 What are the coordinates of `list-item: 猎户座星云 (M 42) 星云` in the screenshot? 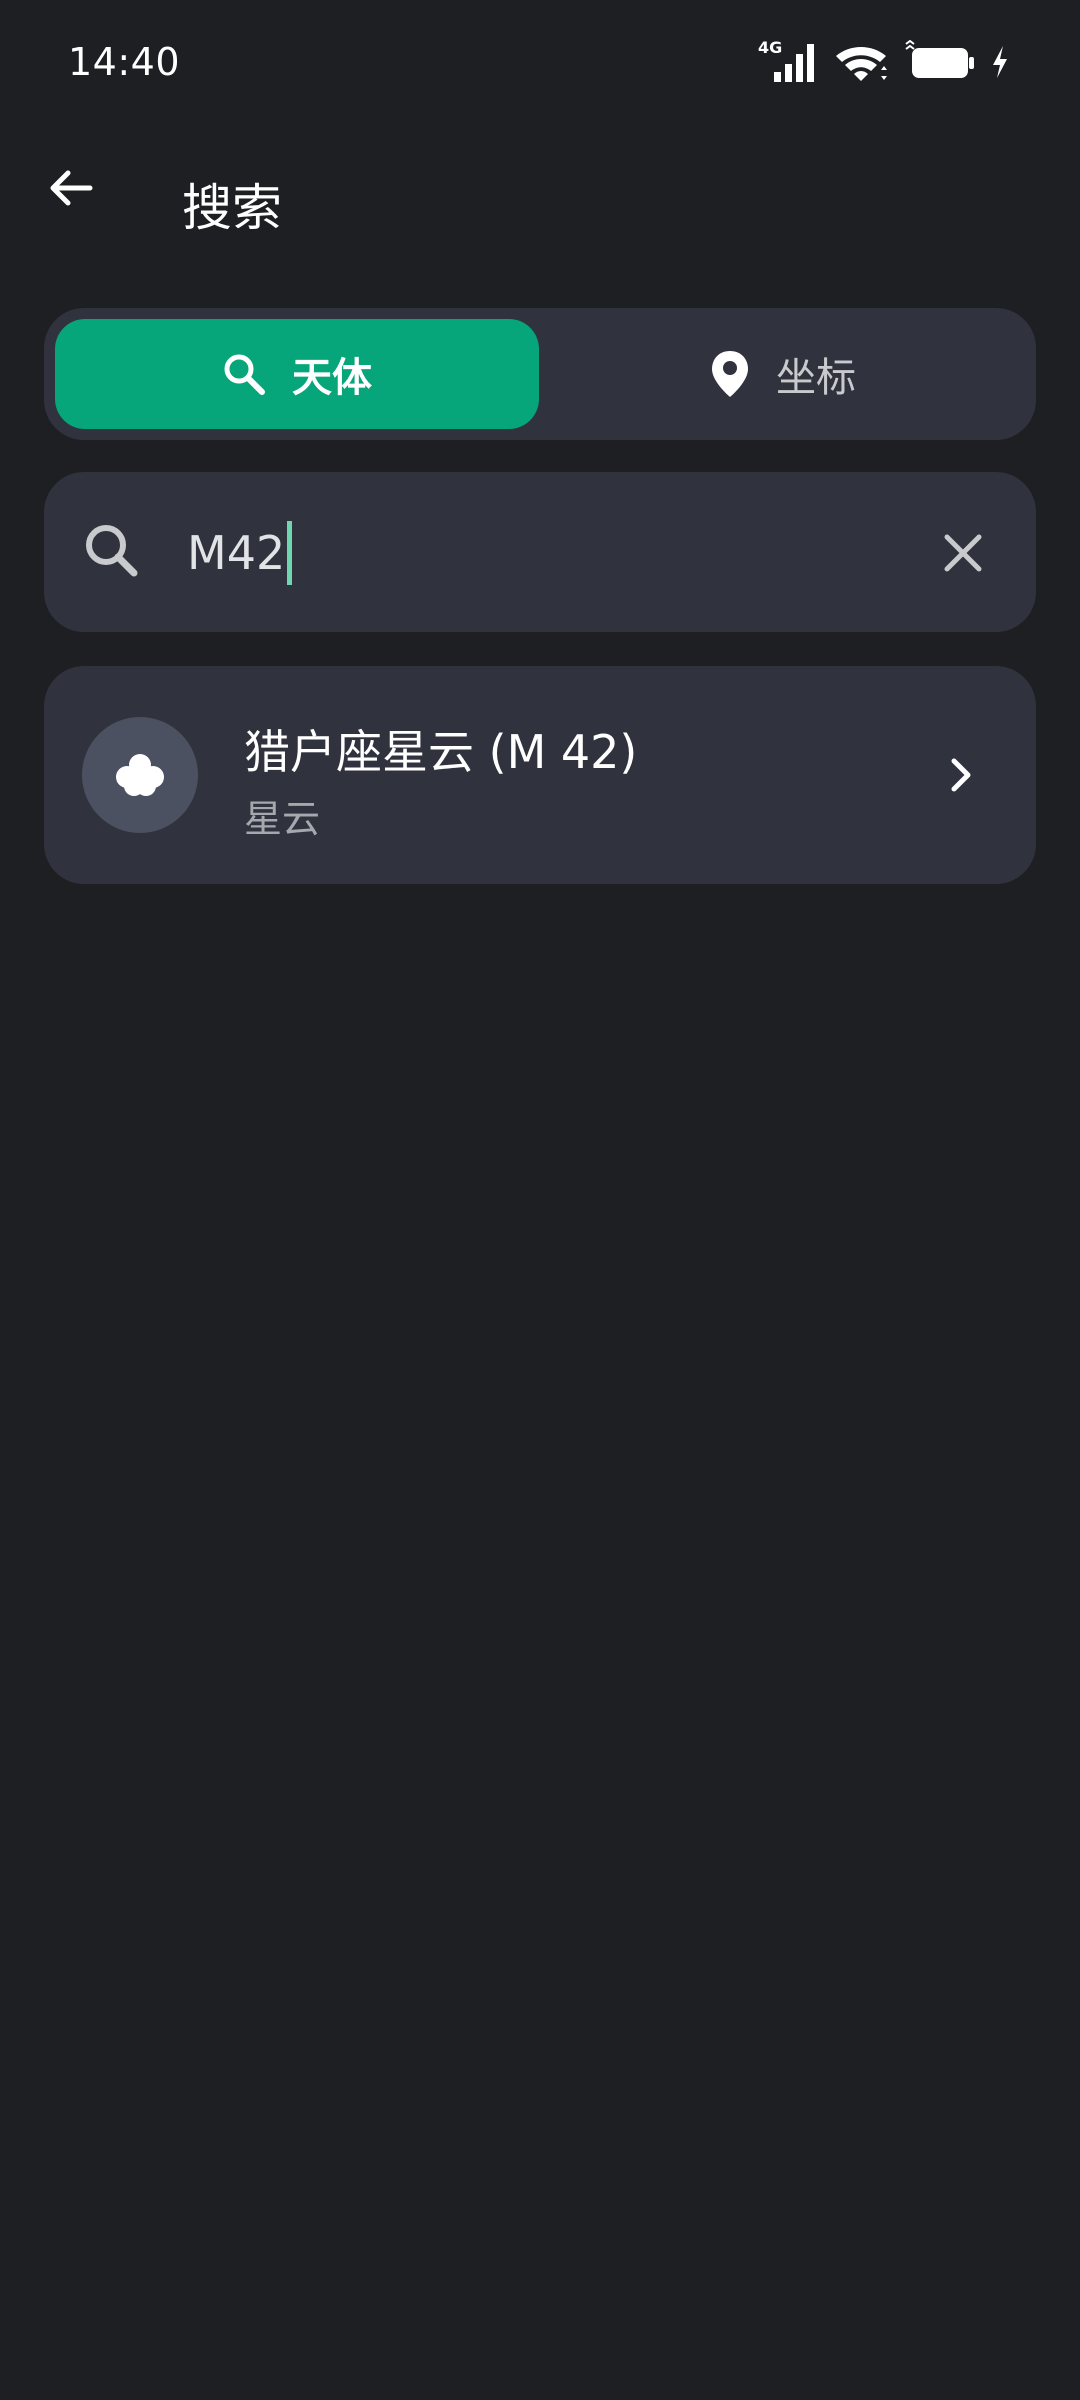 It's located at (540, 775).